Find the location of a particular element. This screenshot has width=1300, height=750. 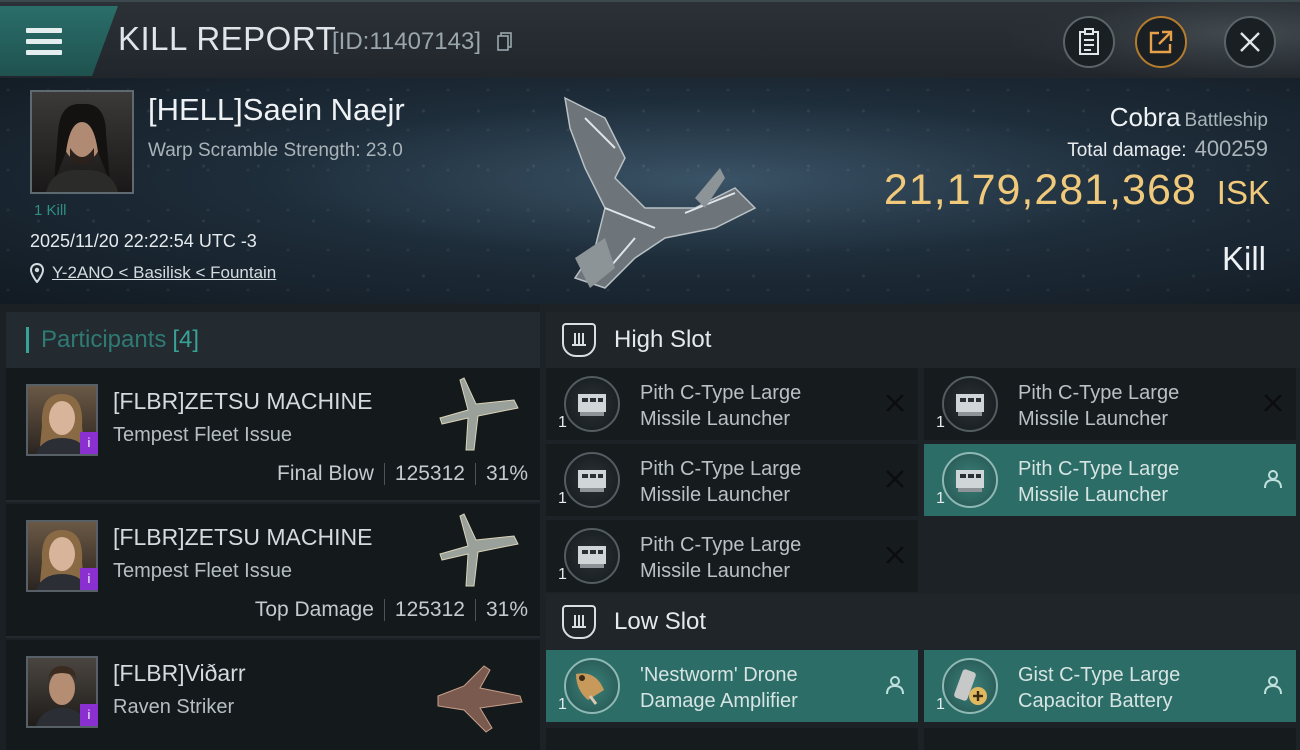

victim-avatar is located at coordinates (82, 142).